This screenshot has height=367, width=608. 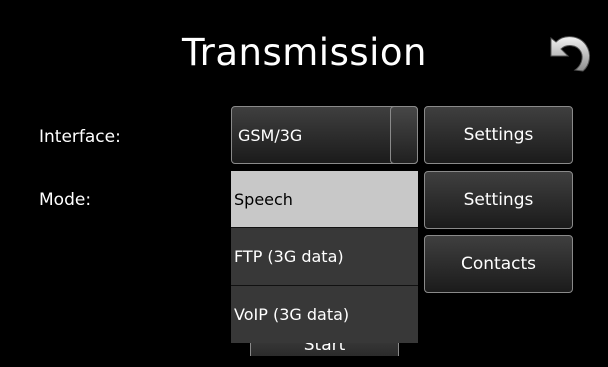 What do you see at coordinates (304, 52) in the screenshot?
I see `page-title: Transmission` at bounding box center [304, 52].